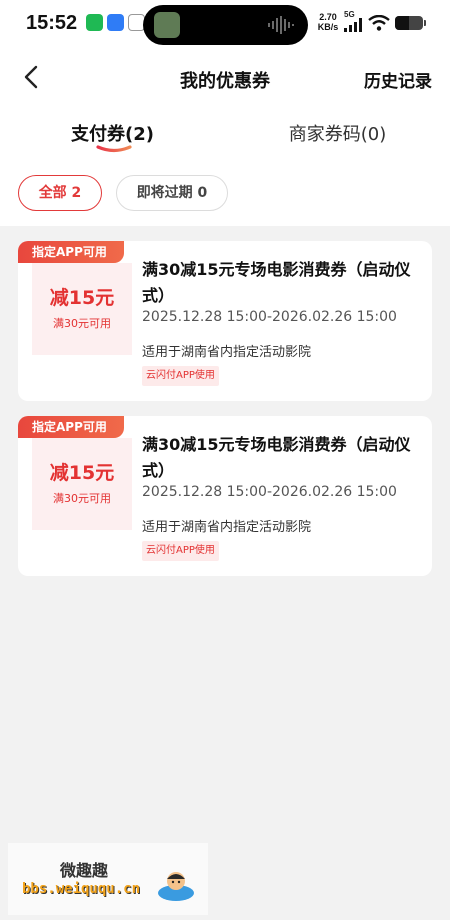  I want to click on audio-wave-icon, so click(281, 25).